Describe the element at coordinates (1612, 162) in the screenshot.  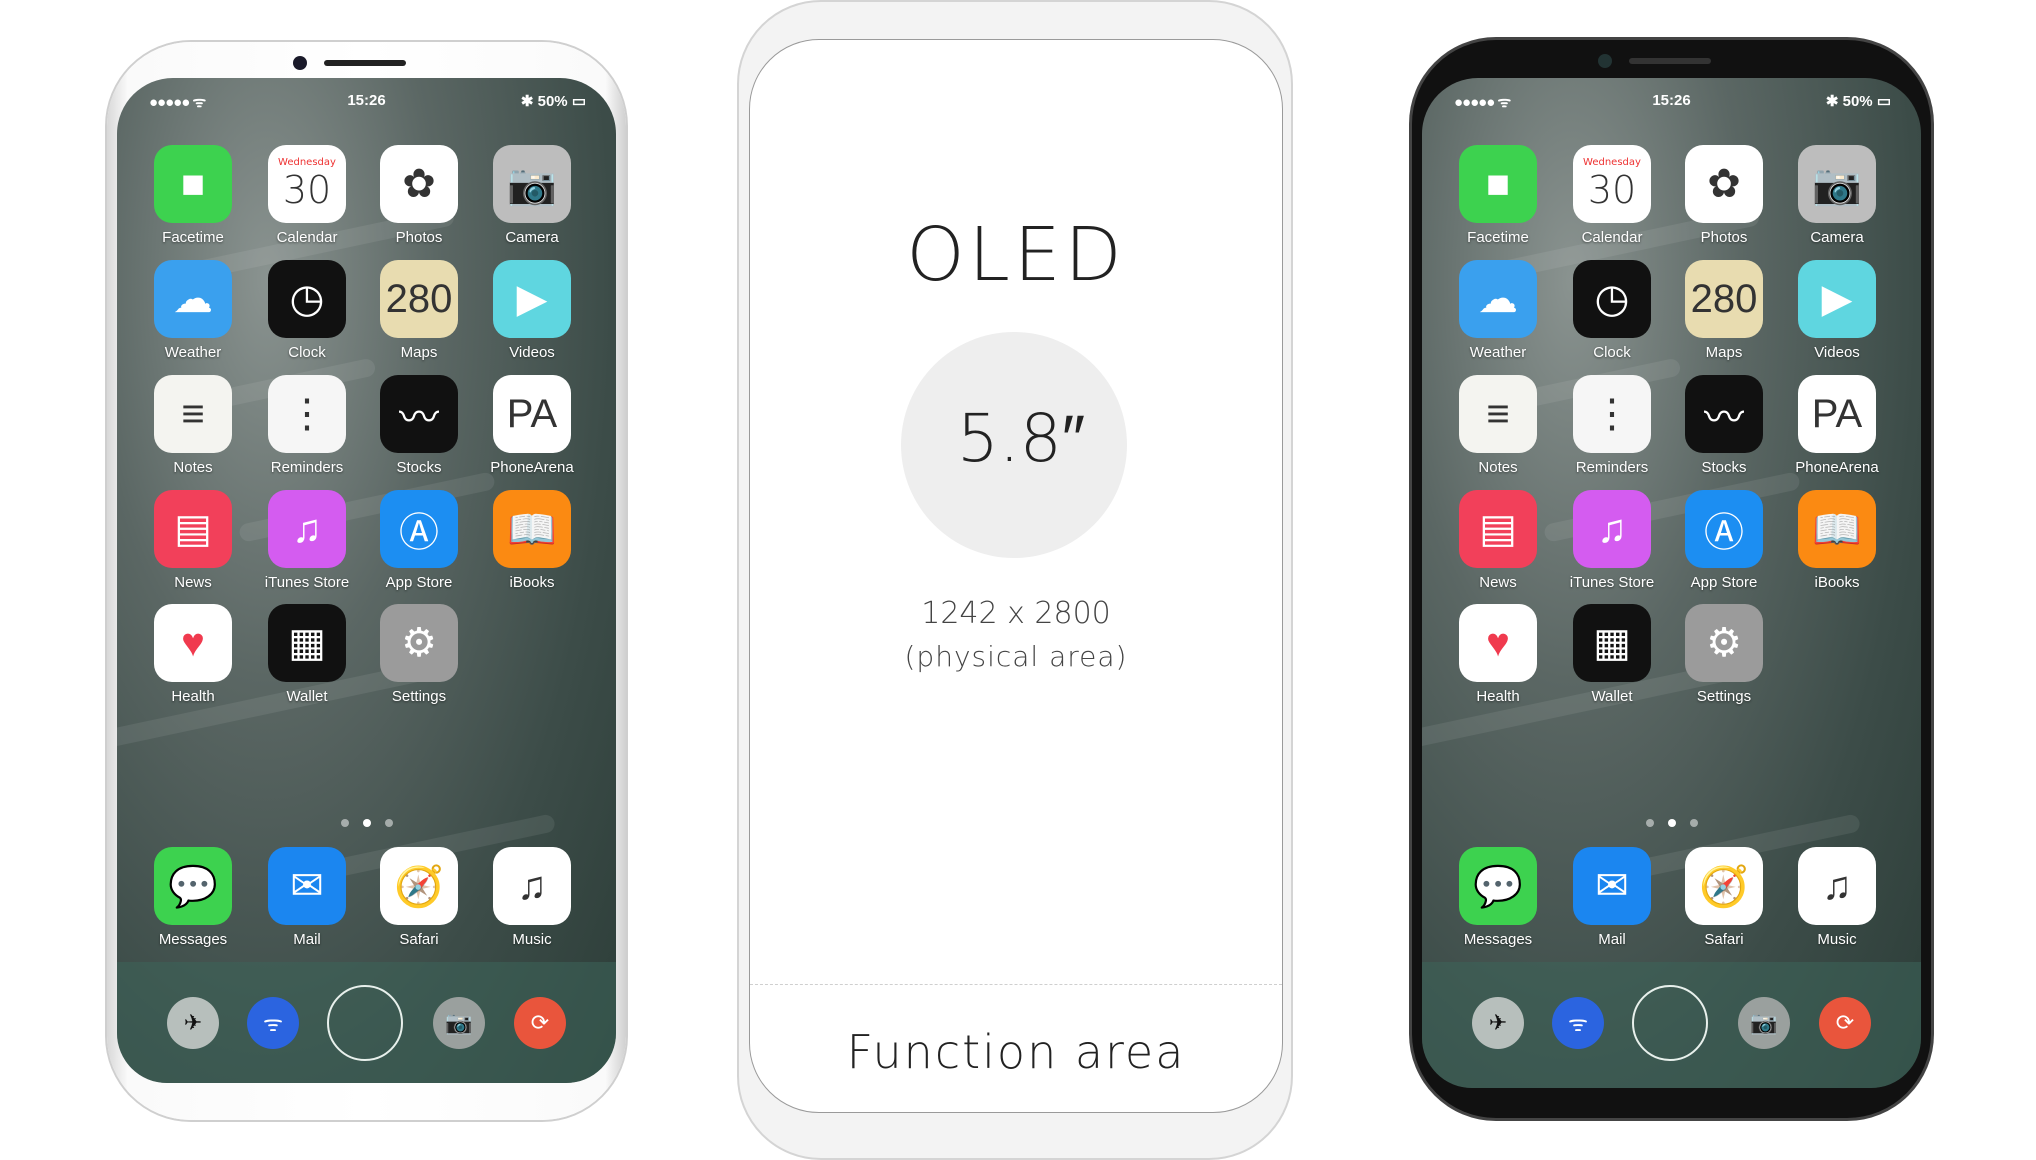
I see `calendar-weekday: Wednesday` at that location.